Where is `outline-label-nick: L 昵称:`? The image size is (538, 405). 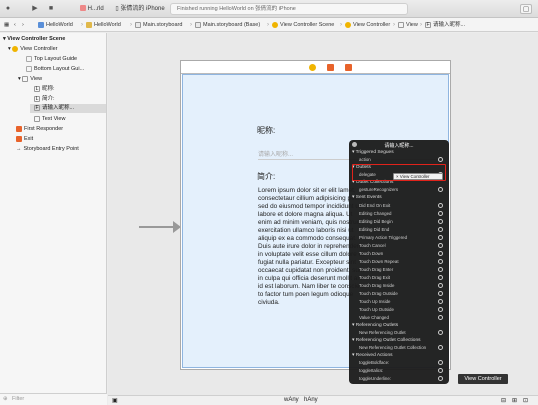 outline-label-nick: L 昵称: is located at coordinates (44, 89).